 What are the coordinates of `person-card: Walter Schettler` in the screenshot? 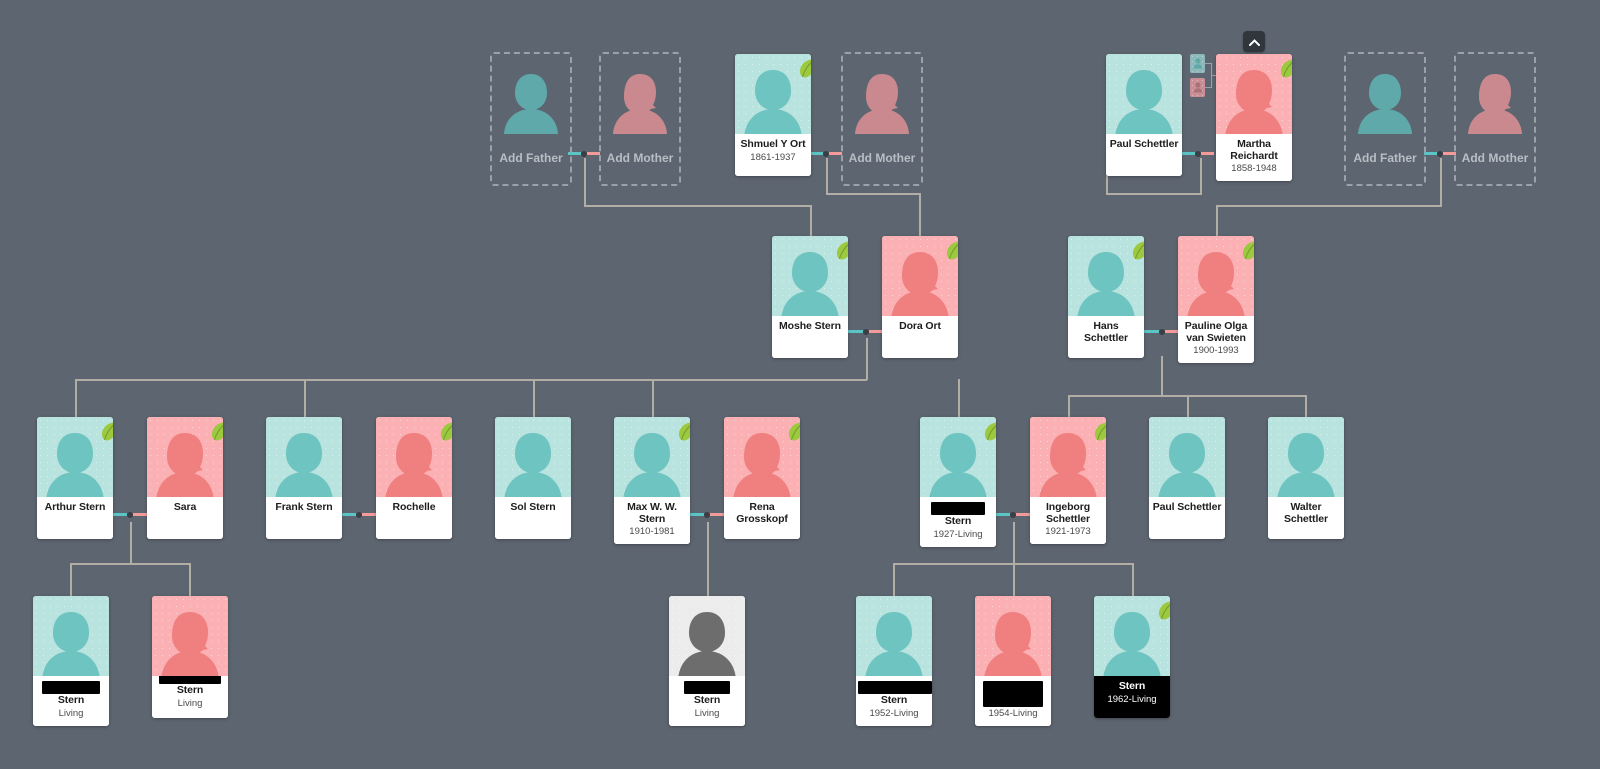 It's located at (1306, 478).